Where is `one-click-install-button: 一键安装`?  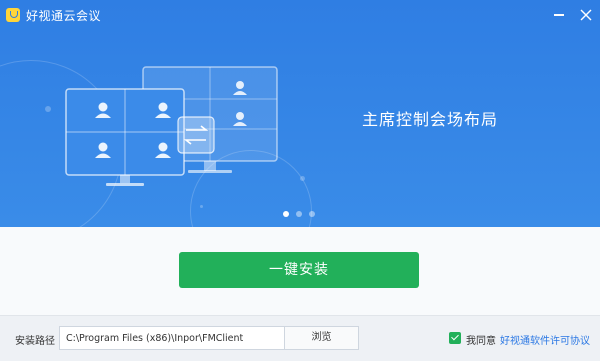 one-click-install-button: 一键安装 is located at coordinates (299, 270).